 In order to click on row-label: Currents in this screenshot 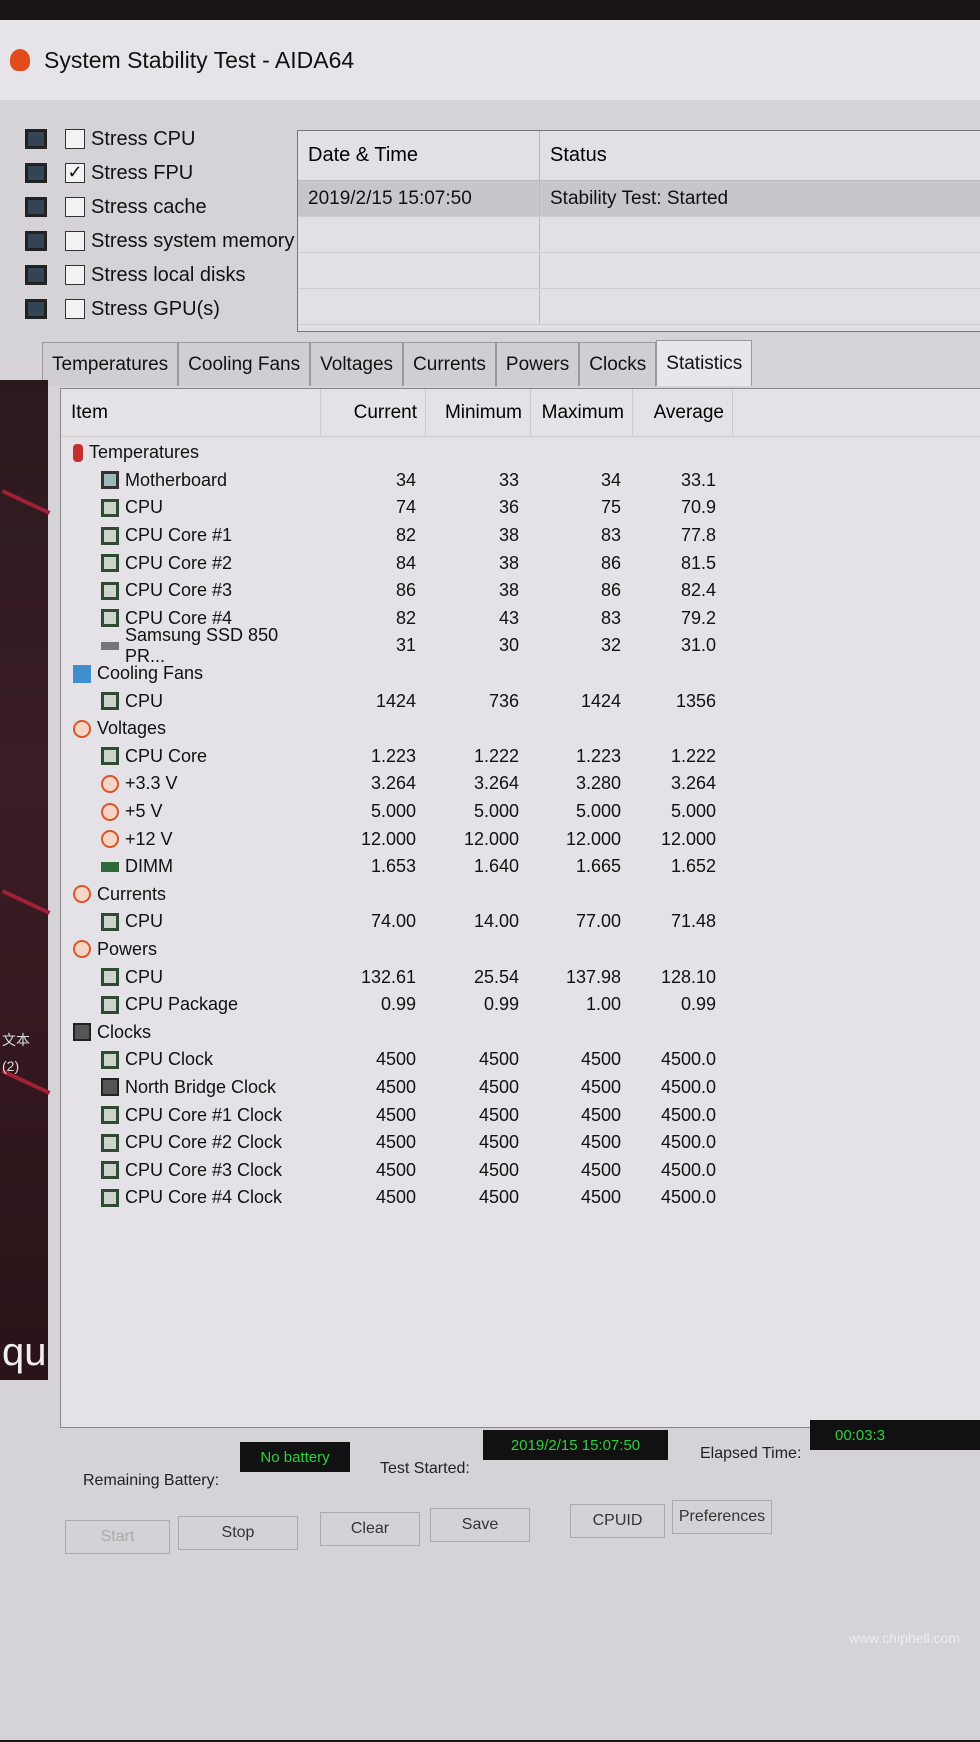, I will do `click(132, 893)`.